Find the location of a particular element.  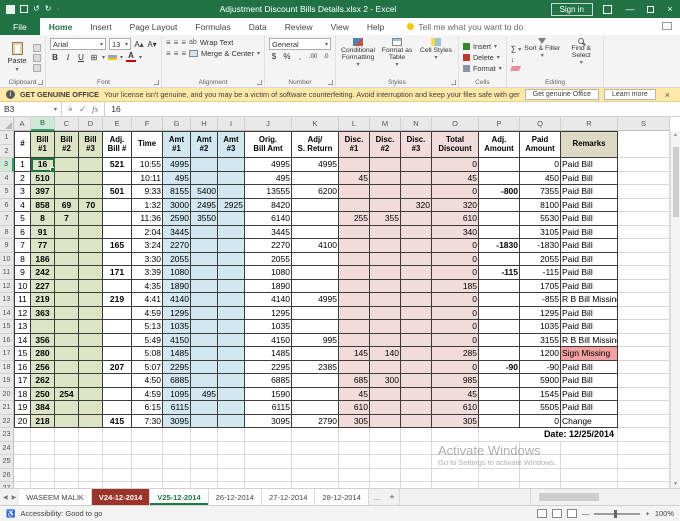

cell-G6: 3000 is located at coordinates (177, 205).